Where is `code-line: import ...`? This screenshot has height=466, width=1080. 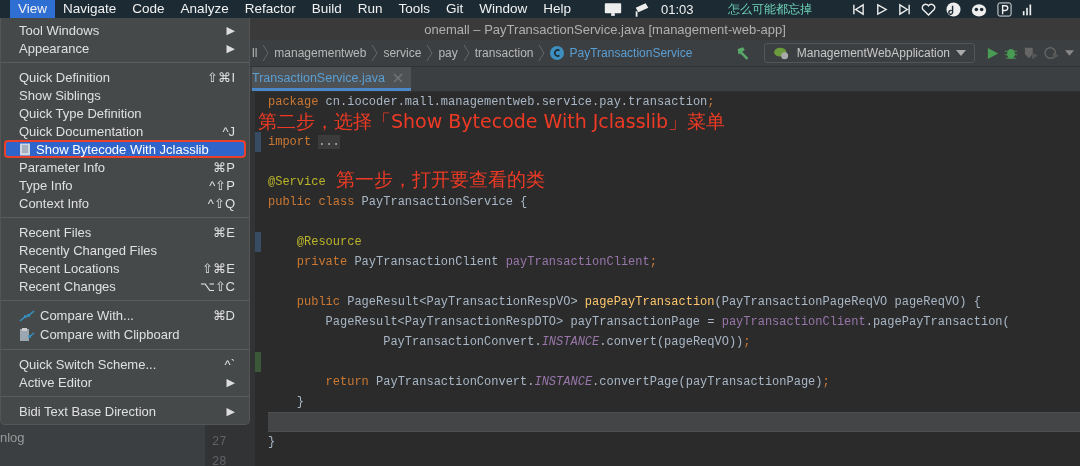 code-line: import ... is located at coordinates (304, 142).